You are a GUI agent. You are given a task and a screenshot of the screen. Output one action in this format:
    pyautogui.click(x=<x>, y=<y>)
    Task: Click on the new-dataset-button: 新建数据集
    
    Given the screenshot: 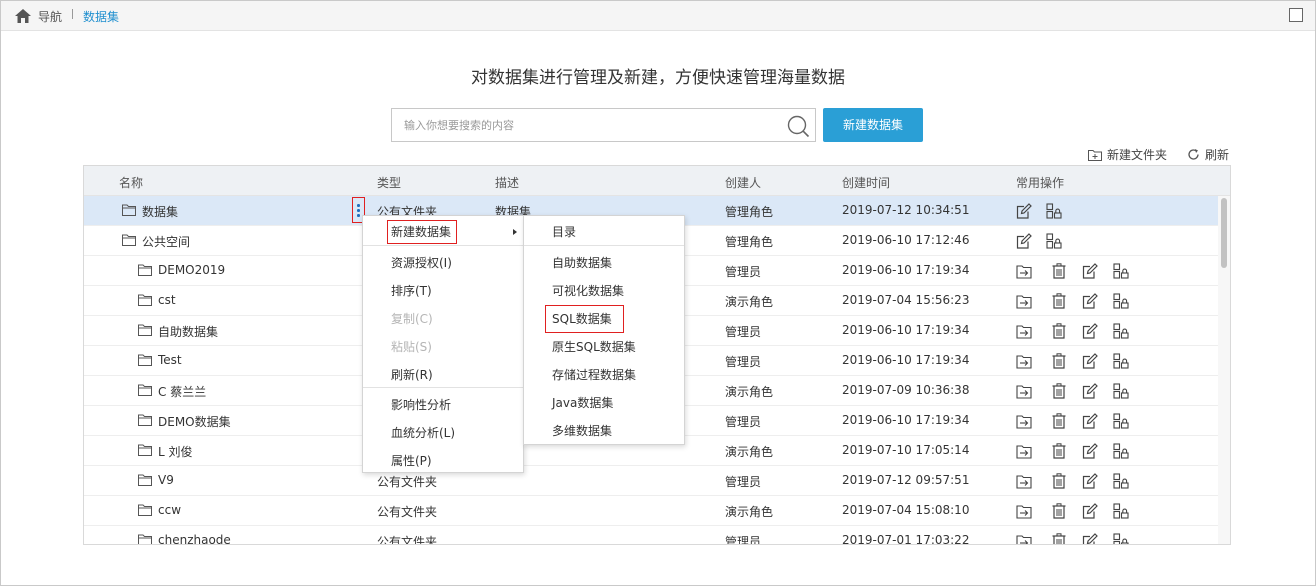 What is the action you would take?
    pyautogui.click(x=873, y=125)
    